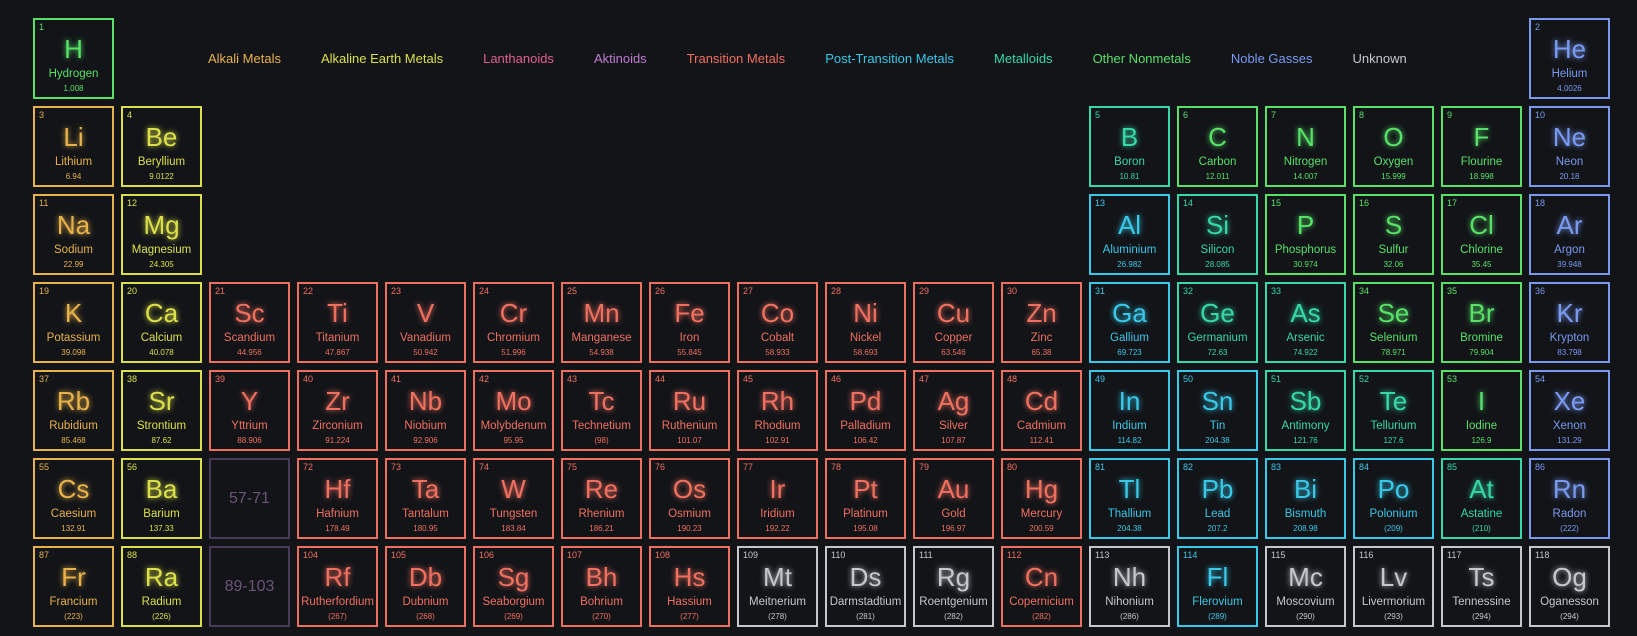 Image resolution: width=1637 pixels, height=636 pixels. What do you see at coordinates (1569, 146) in the screenshot?
I see `element-ne: 10 Ne Neon 20.18` at bounding box center [1569, 146].